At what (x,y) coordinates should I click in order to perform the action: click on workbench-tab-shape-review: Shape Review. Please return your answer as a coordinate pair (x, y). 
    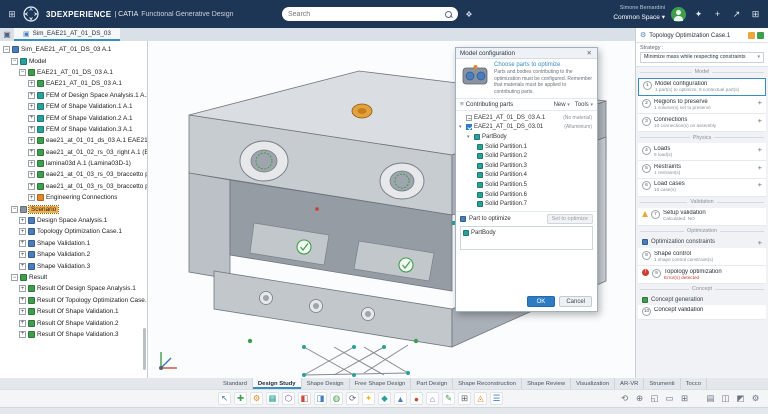
    Looking at the image, I should click on (547, 383).